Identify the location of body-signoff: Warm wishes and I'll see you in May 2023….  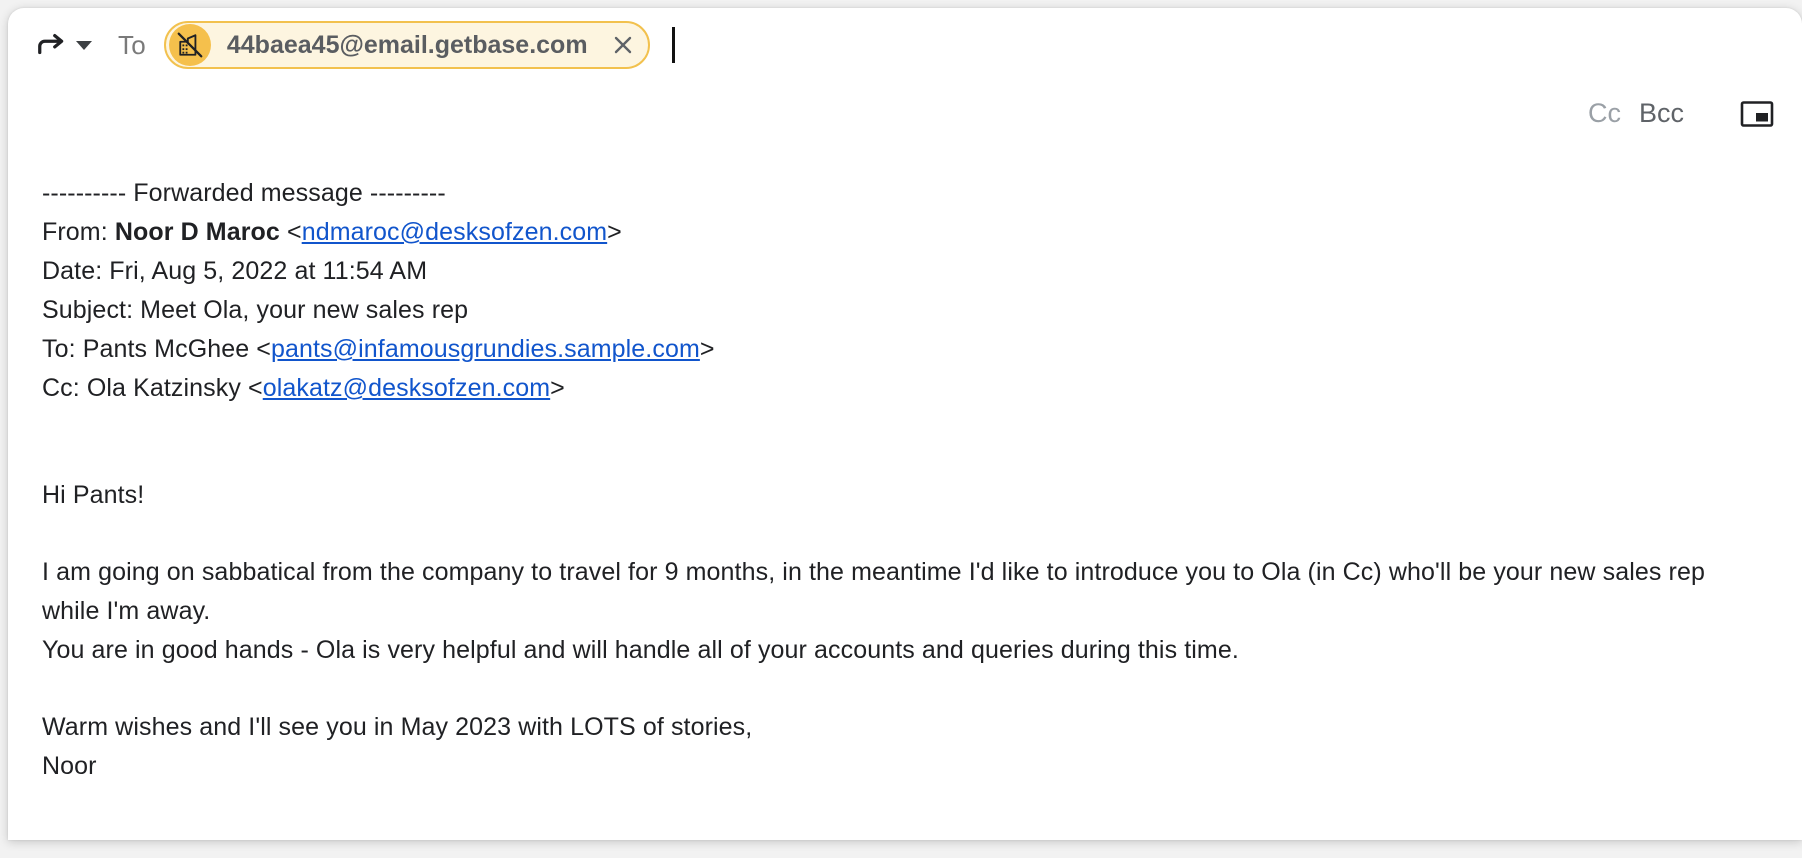
(397, 727).